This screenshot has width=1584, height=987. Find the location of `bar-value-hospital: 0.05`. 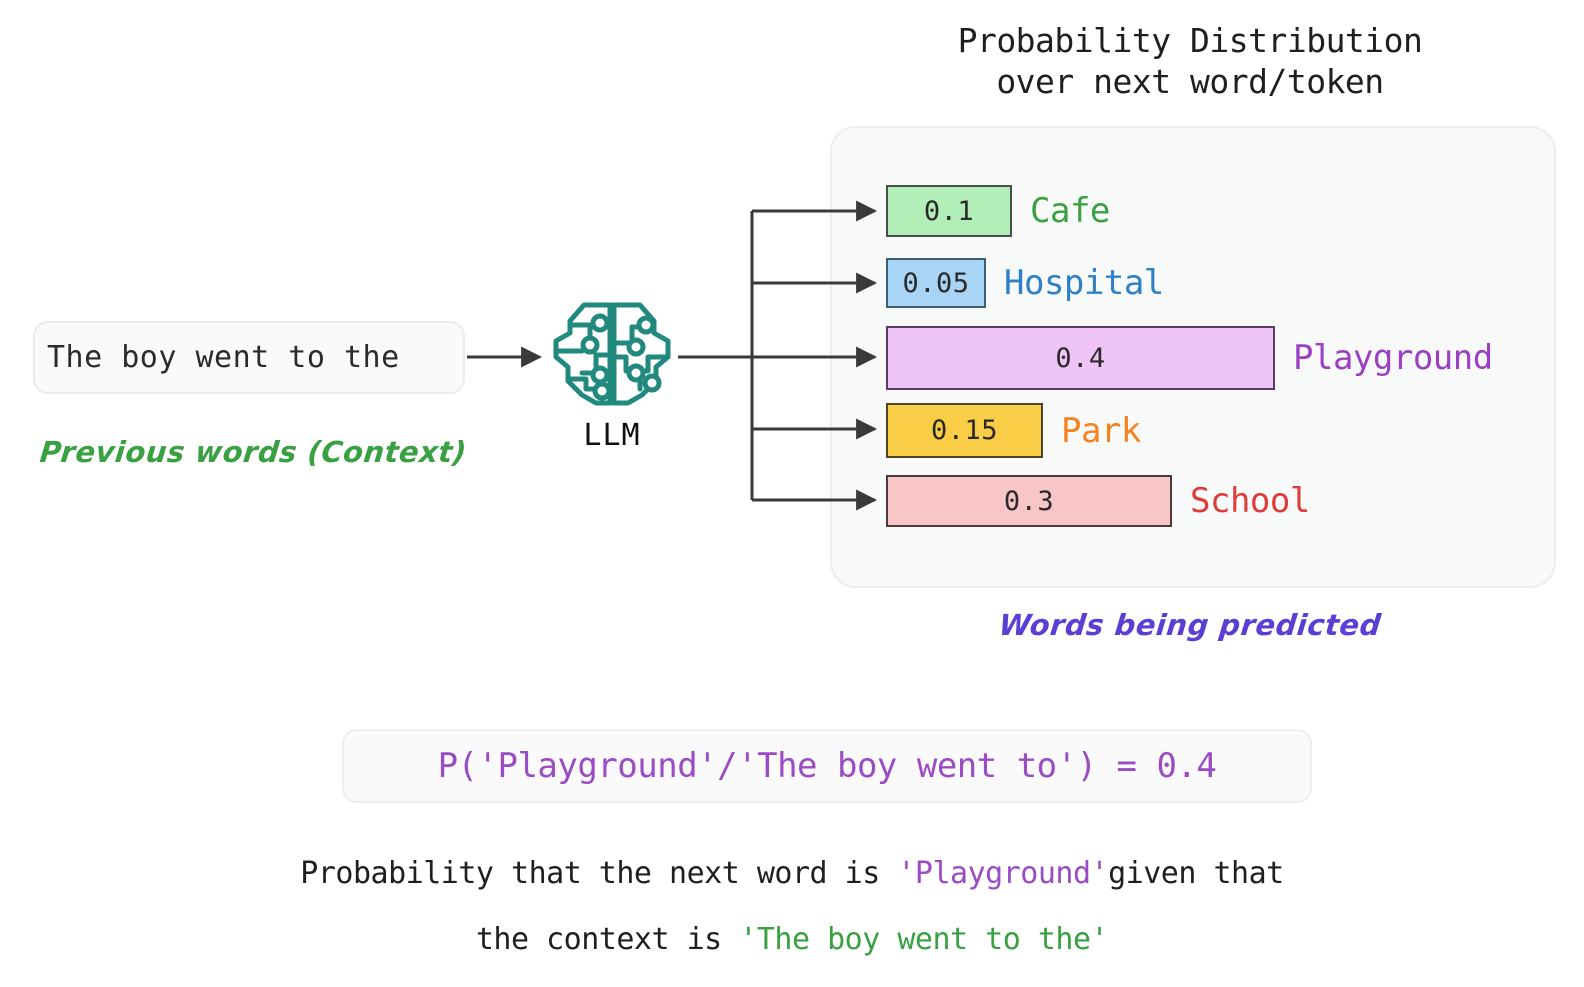

bar-value-hospital: 0.05 is located at coordinates (936, 283).